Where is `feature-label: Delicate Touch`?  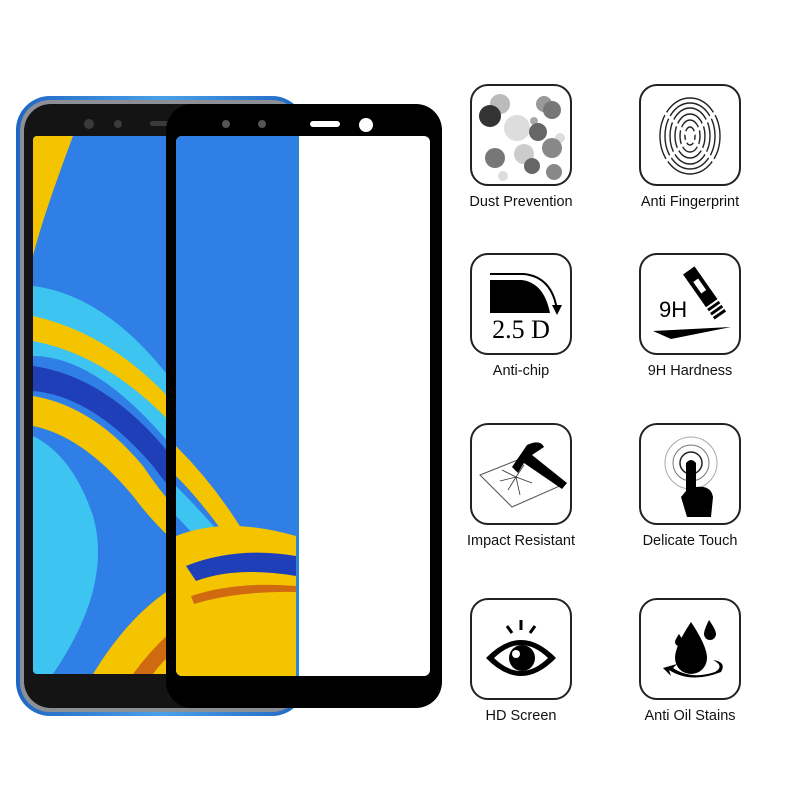
feature-label: Delicate Touch is located at coordinates (690, 541).